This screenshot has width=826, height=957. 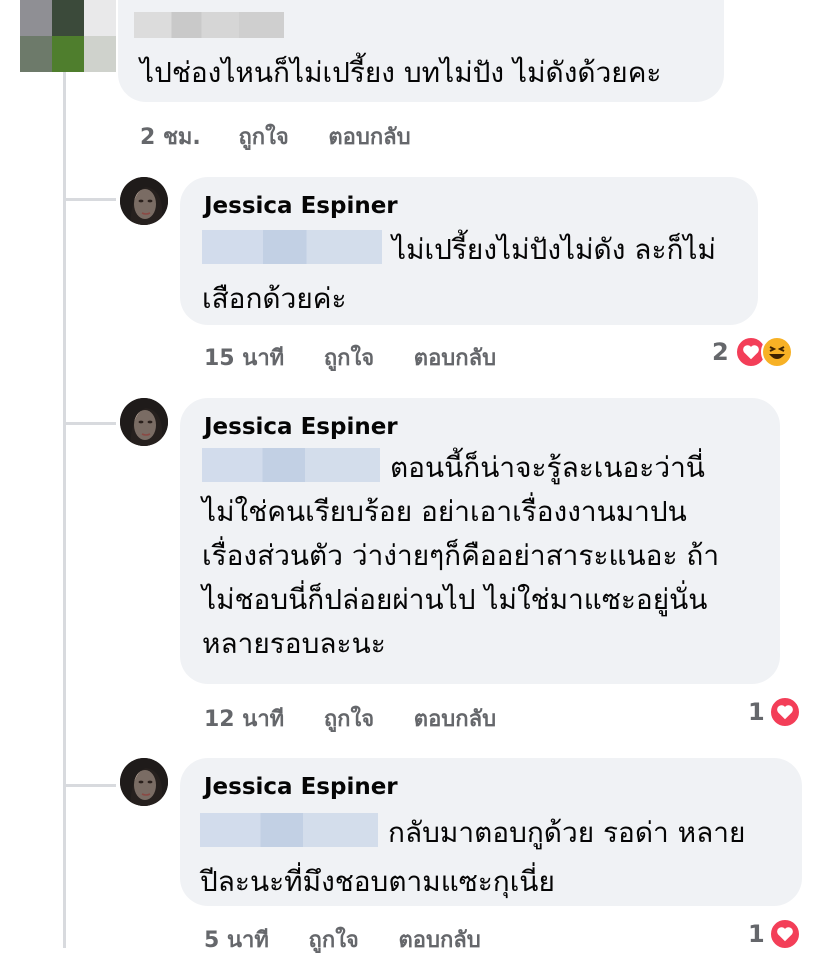 I want to click on thread-line, so click(x=64, y=510).